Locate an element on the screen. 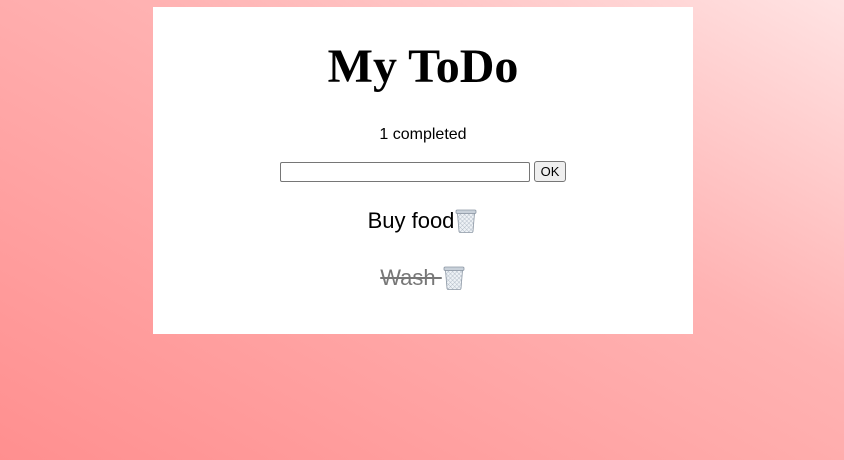 The height and width of the screenshot is (460, 844). completed-count: 1 completed is located at coordinates (423, 134).